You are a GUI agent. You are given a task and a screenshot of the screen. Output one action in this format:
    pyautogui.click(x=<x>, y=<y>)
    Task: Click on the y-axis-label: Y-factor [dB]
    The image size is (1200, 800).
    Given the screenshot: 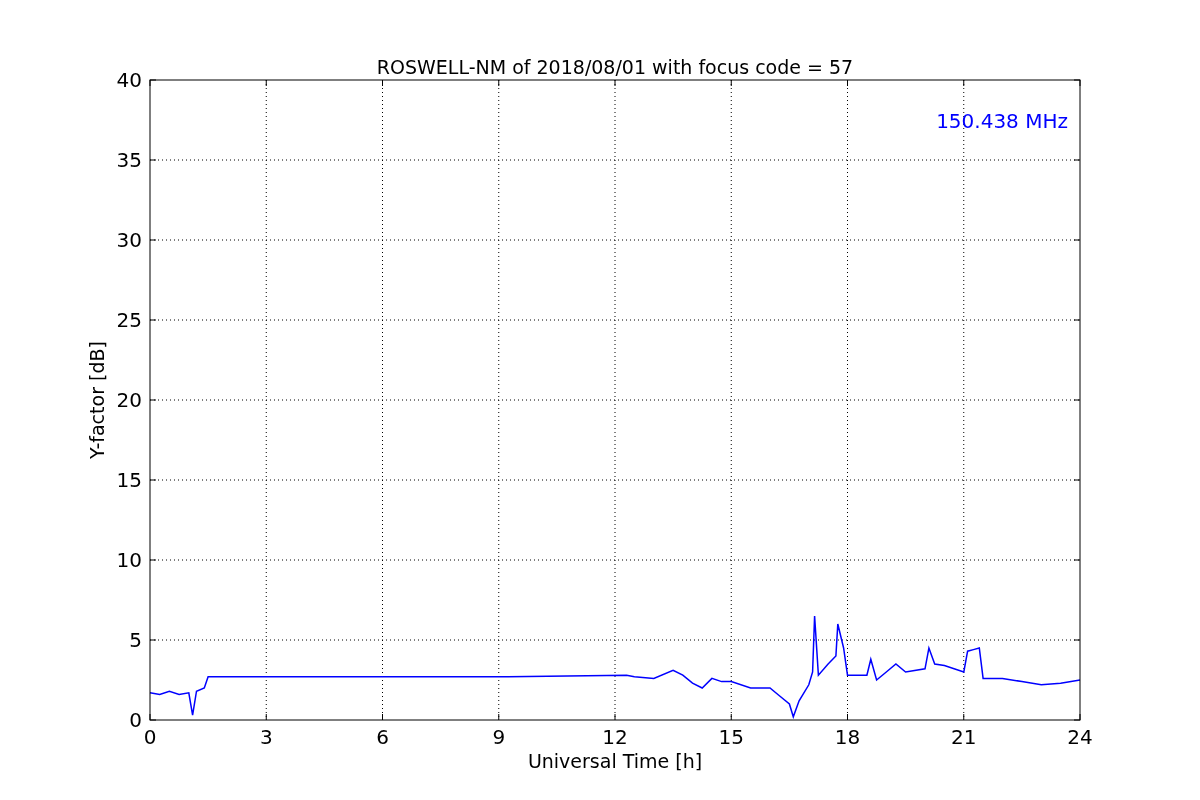 What is the action you would take?
    pyautogui.click(x=97, y=400)
    